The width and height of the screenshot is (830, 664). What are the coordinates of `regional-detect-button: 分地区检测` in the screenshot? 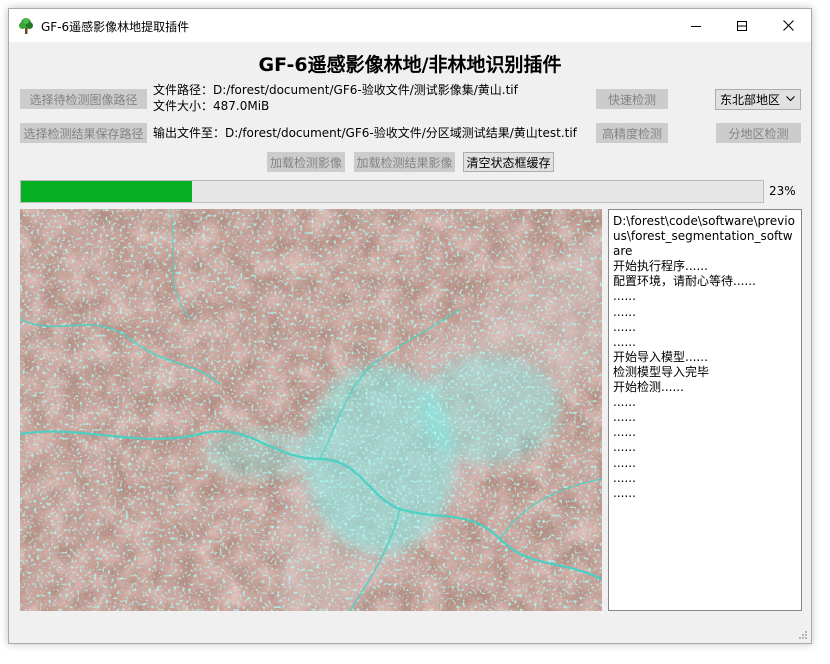 It's located at (758, 133).